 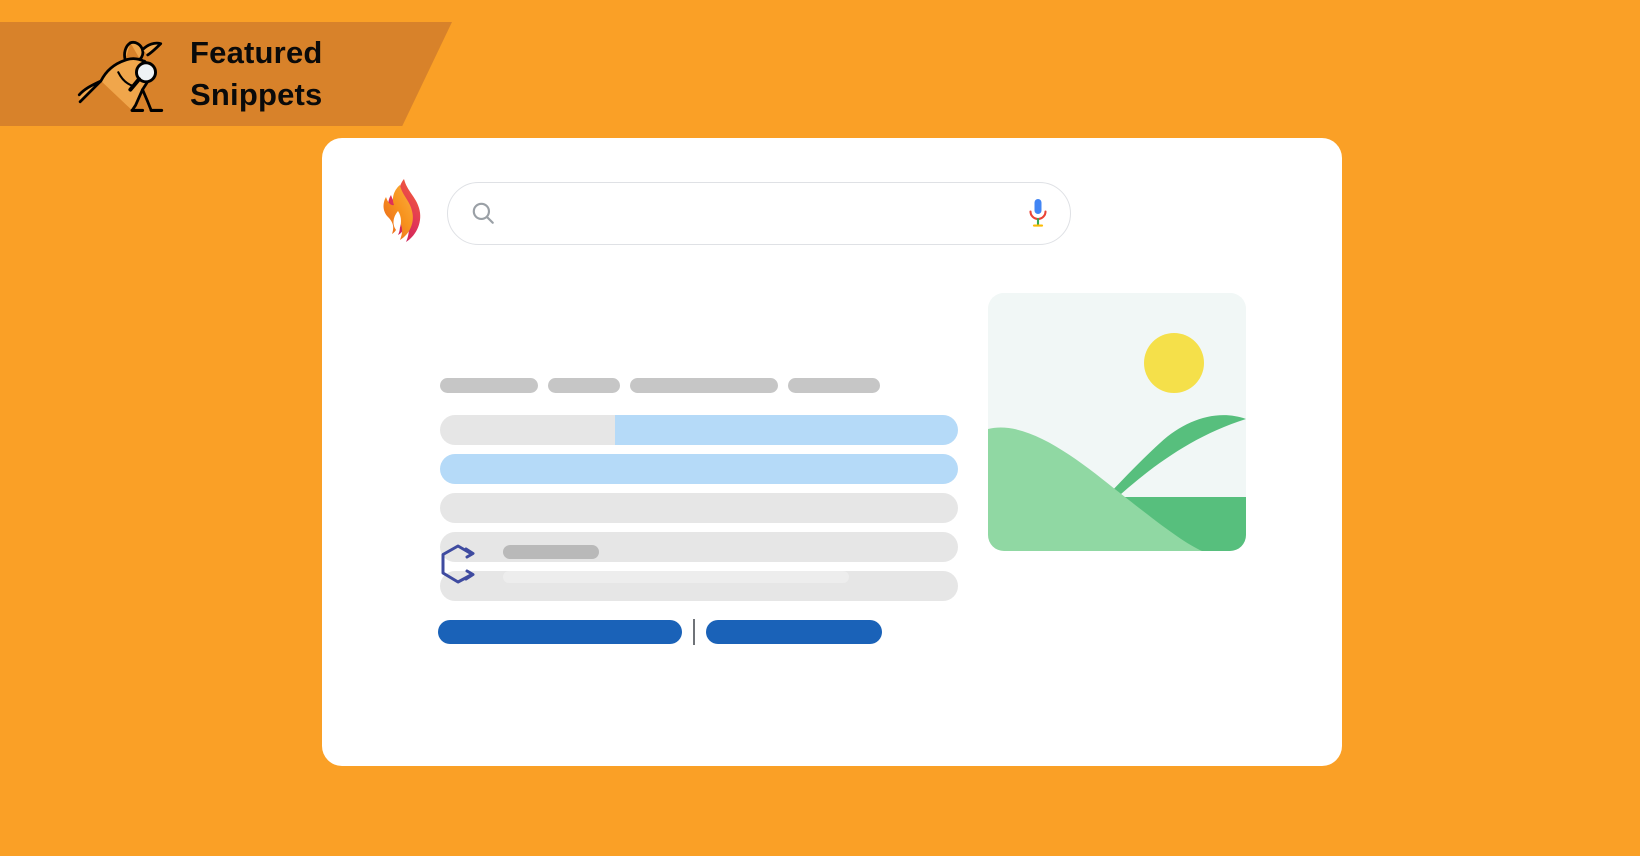 I want to click on action-links, so click(x=660, y=632).